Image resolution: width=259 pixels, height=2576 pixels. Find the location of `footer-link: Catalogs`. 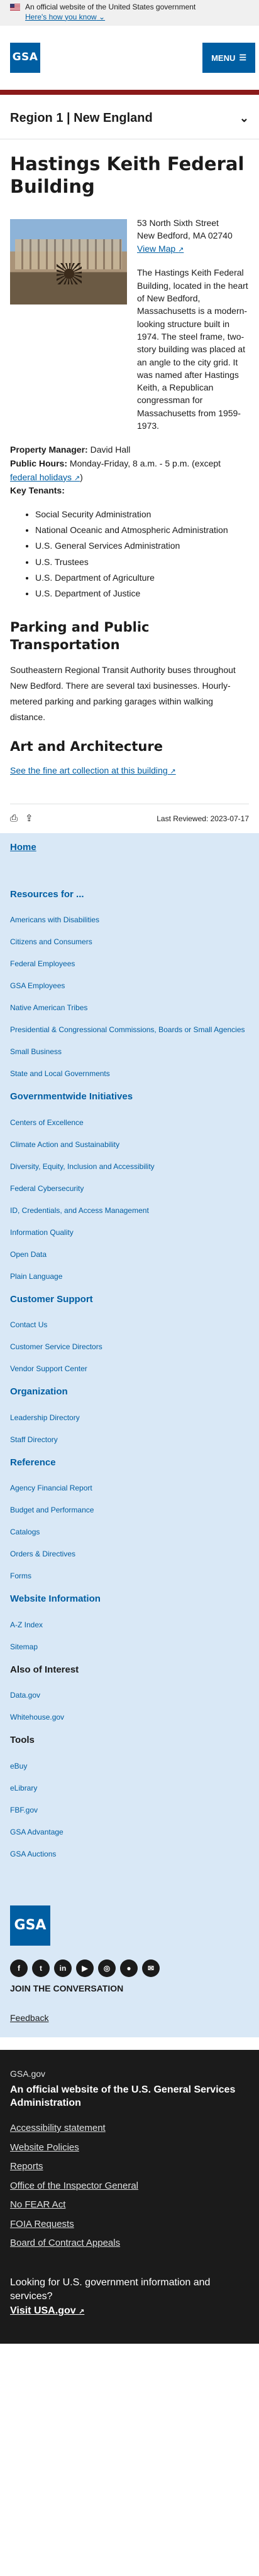

footer-link: Catalogs is located at coordinates (129, 1532).